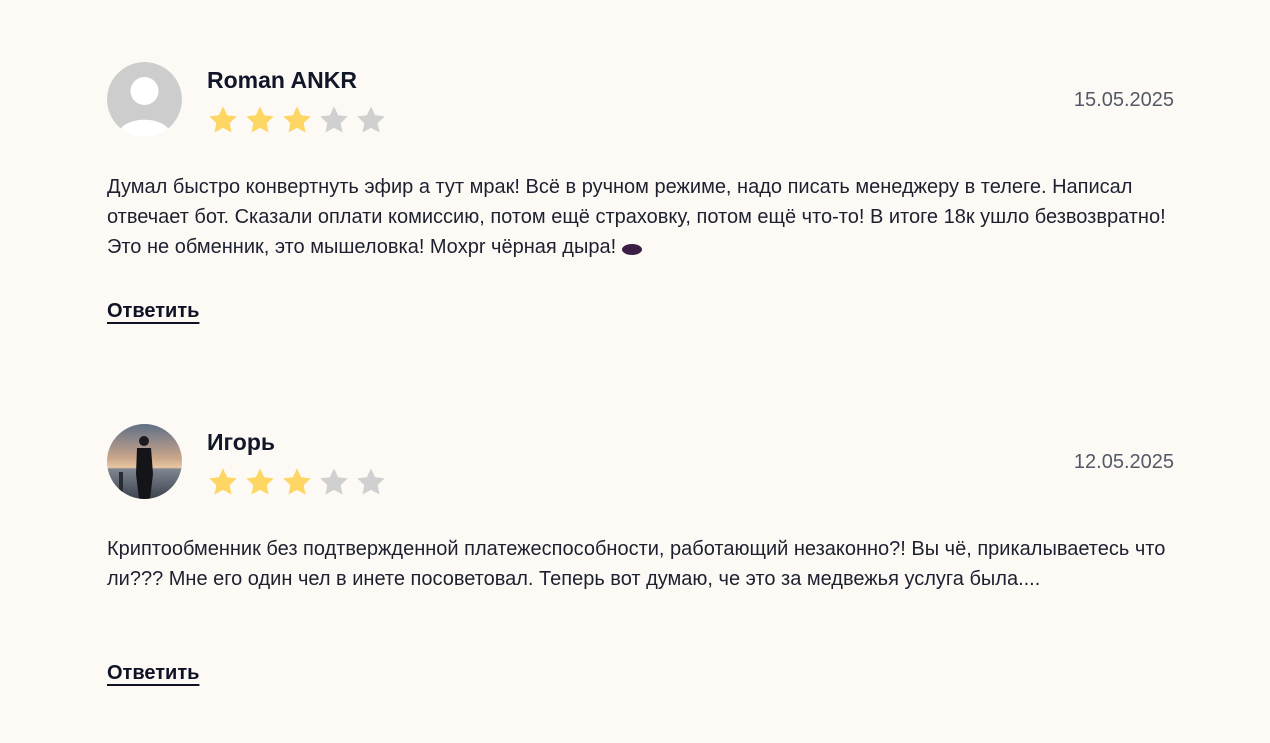 This screenshot has height=743, width=1270. I want to click on review-date: 15.05.2025, so click(1123, 100).